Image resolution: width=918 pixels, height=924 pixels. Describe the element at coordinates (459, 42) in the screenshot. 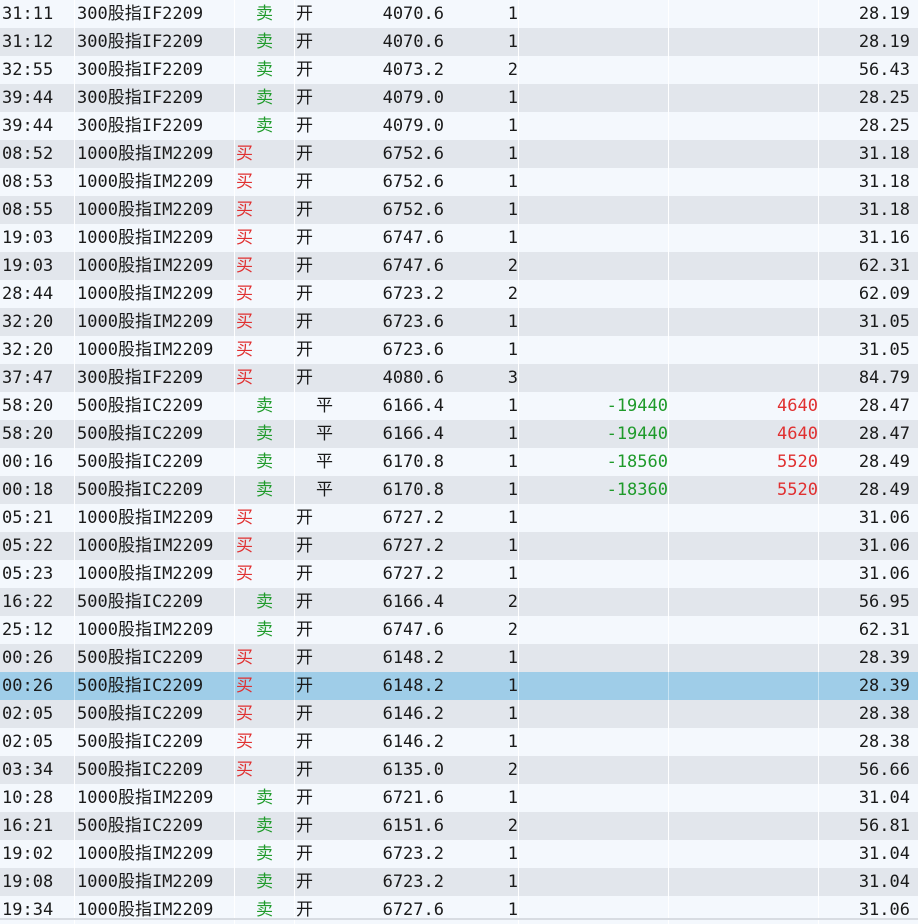

I see `table-row: 31:12 300股指IF2209 卖 开 4070.6 1 28.19` at that location.